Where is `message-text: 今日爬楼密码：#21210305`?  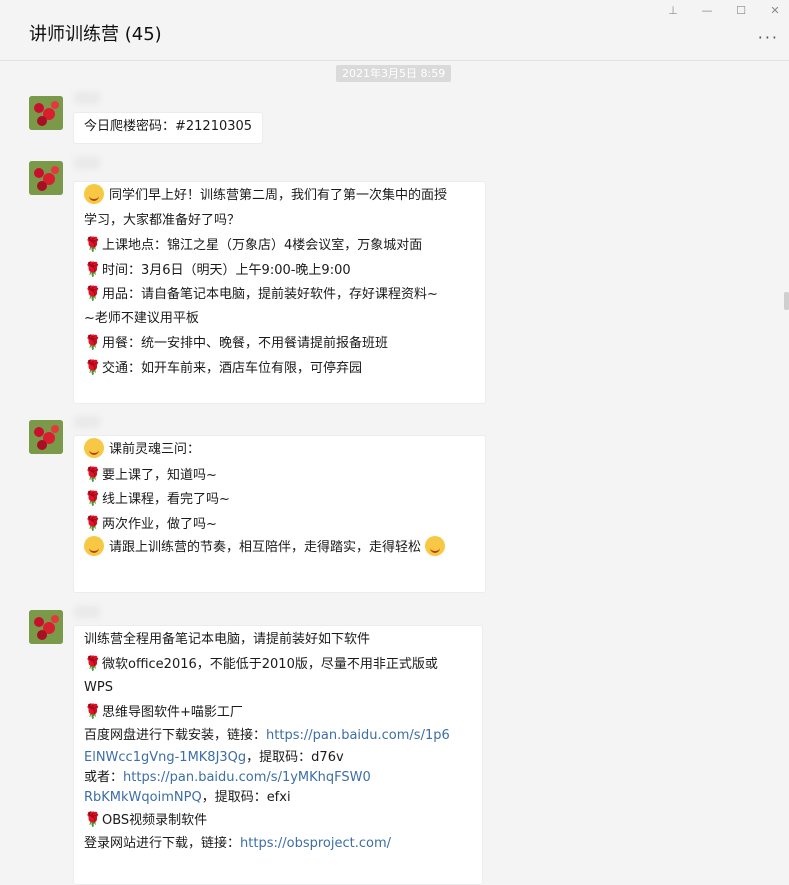 message-text: 今日爬楼密码：#21210305 is located at coordinates (168, 126).